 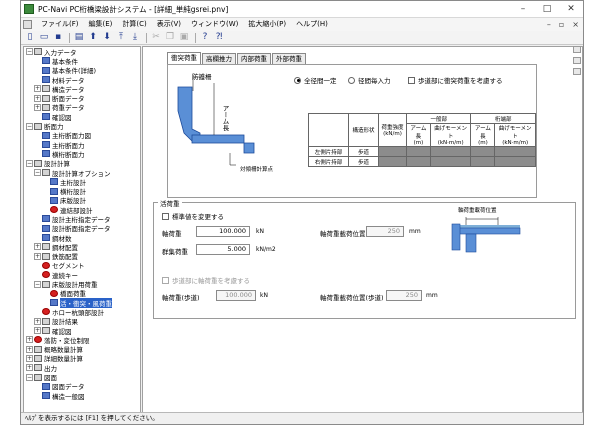 I want to click on tree-item: 設計断面指定データ, so click(x=82, y=228).